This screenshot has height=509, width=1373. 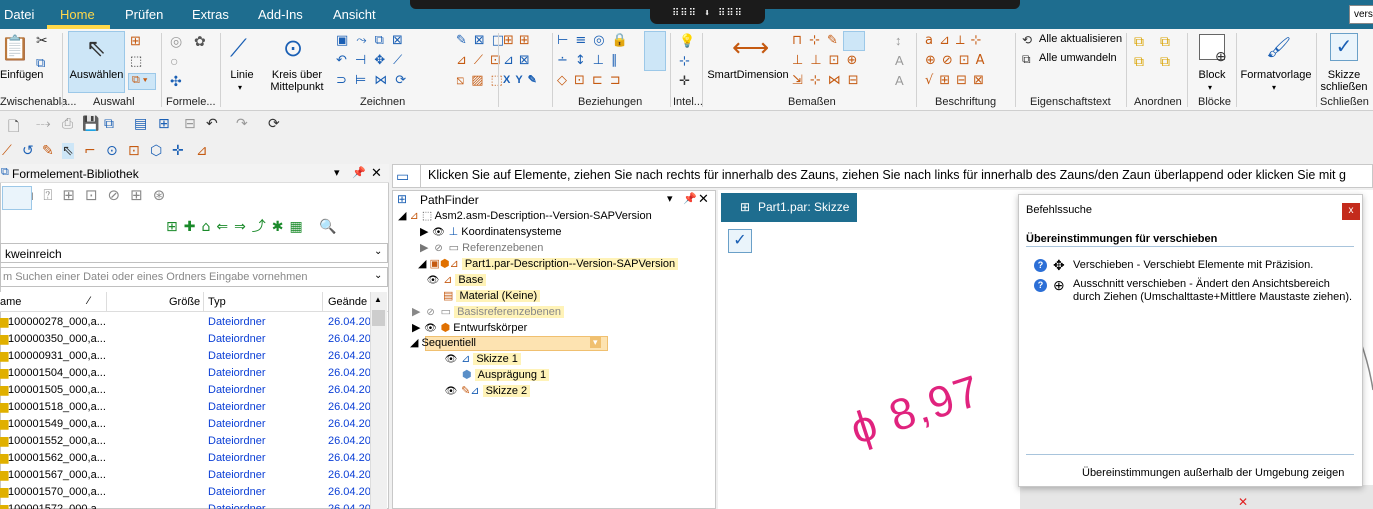 I want to click on command-bar-toggle: ⠿⠿⠿ ⬇ ⠿⠿⠿, so click(x=707, y=14).